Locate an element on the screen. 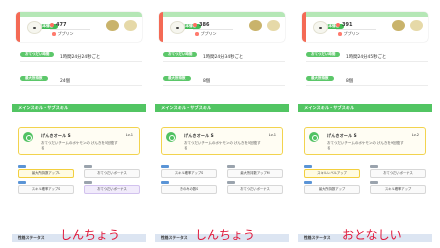 This screenshot has height=248, width=440. main-skill-description: おてつだいチームのポケモンの げんきを9回復する is located at coordinates (365, 145).